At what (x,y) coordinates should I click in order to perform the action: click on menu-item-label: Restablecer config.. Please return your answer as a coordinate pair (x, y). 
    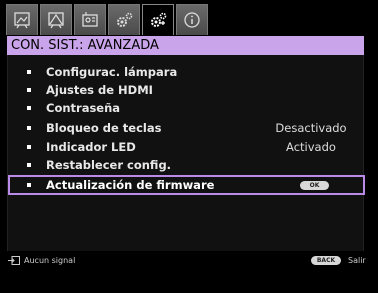
    Looking at the image, I should click on (109, 165).